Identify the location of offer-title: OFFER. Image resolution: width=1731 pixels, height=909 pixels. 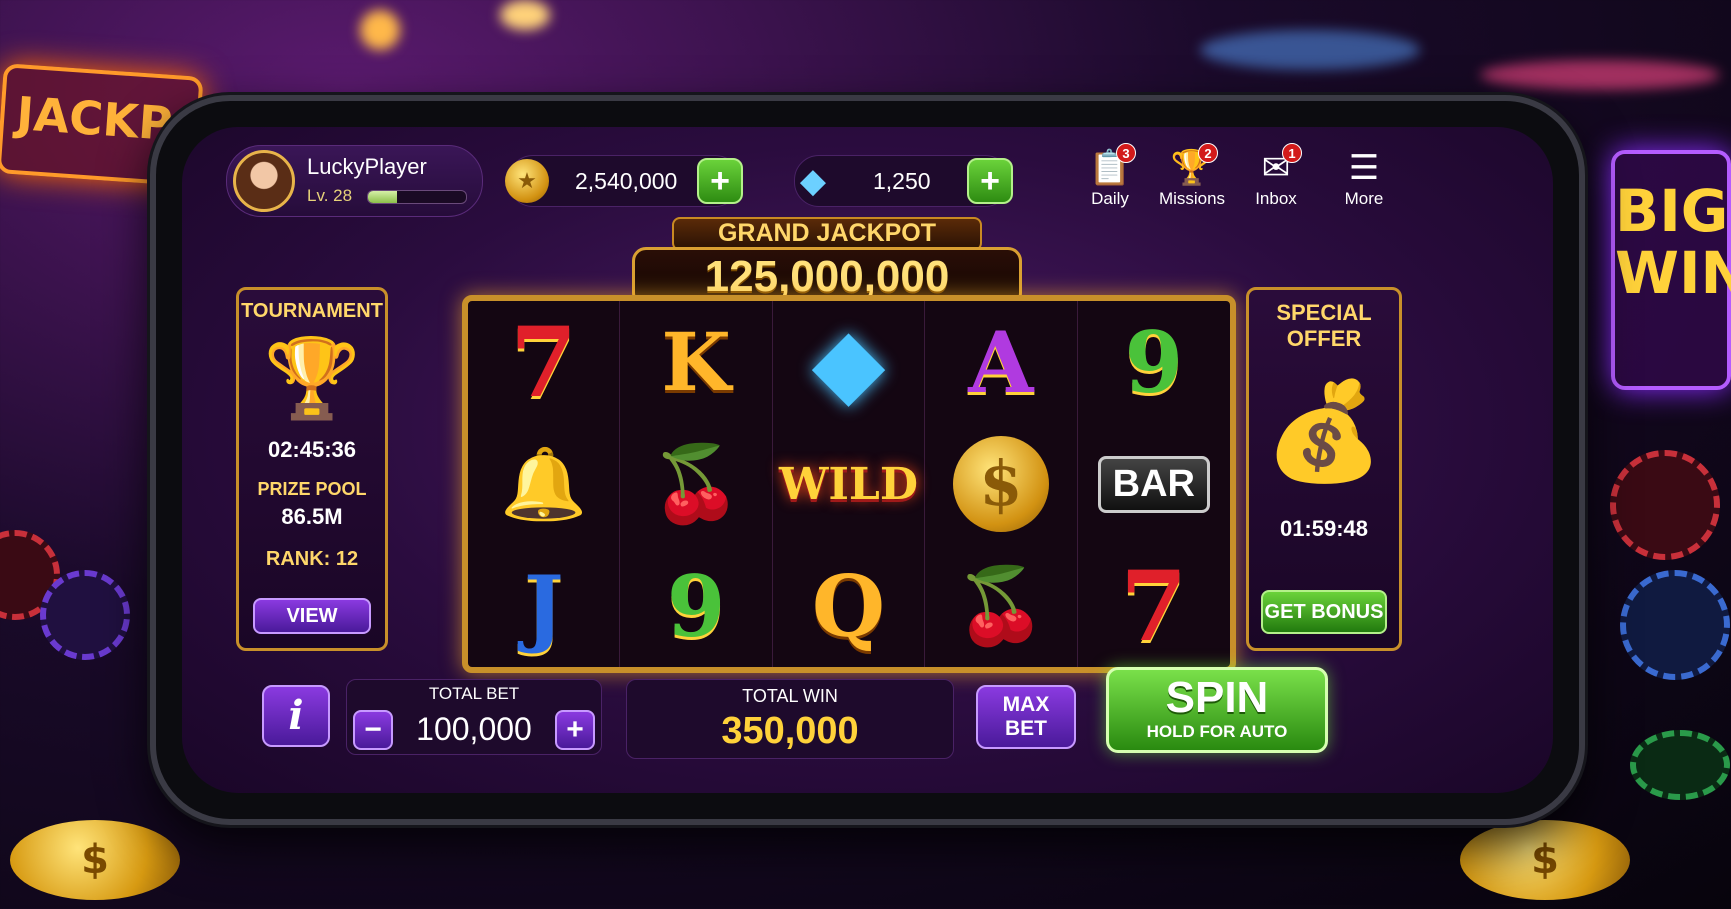
(1324, 338).